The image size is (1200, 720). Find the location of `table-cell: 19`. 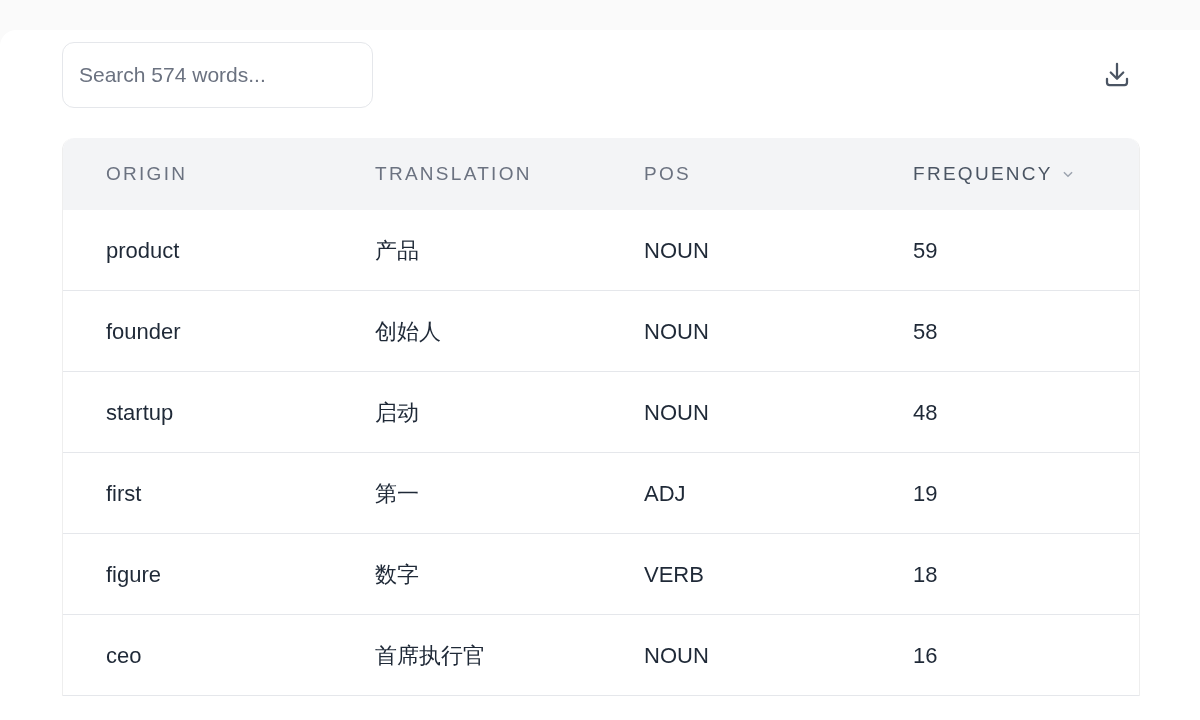

table-cell: 19 is located at coordinates (925, 493).